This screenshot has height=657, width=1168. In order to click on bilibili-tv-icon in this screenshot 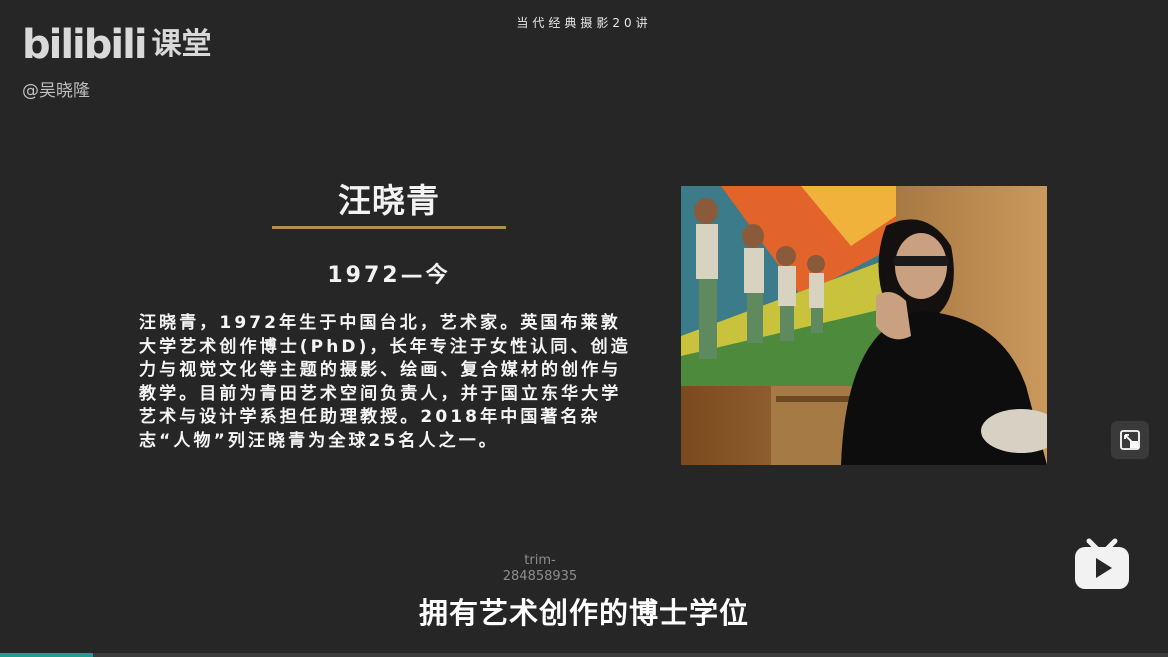, I will do `click(1102, 564)`.